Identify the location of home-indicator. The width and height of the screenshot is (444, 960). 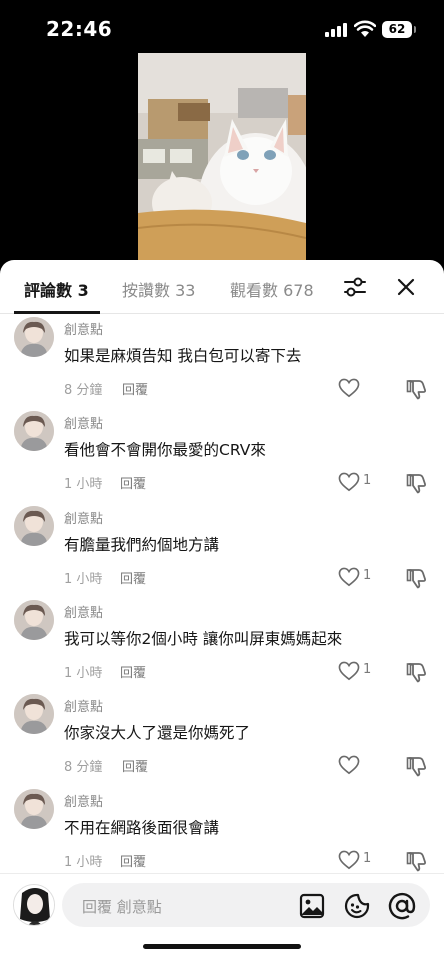
(222, 946).